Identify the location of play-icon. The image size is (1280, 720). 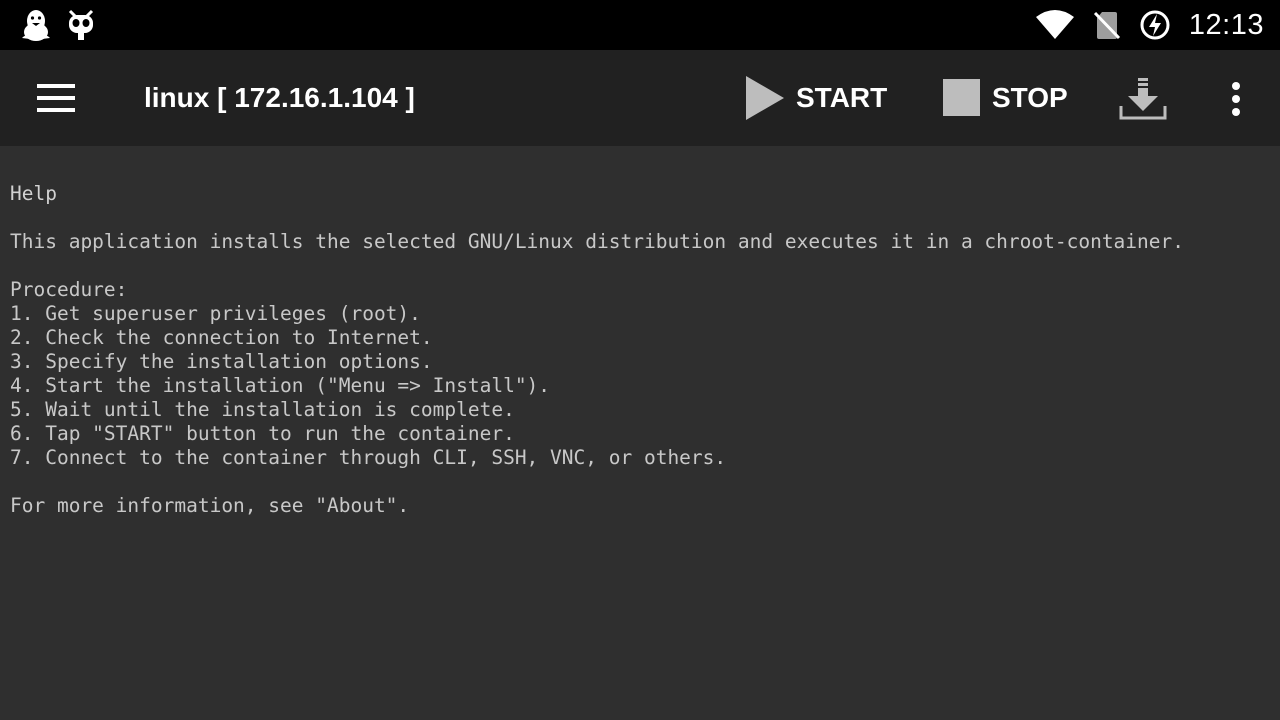
(765, 98).